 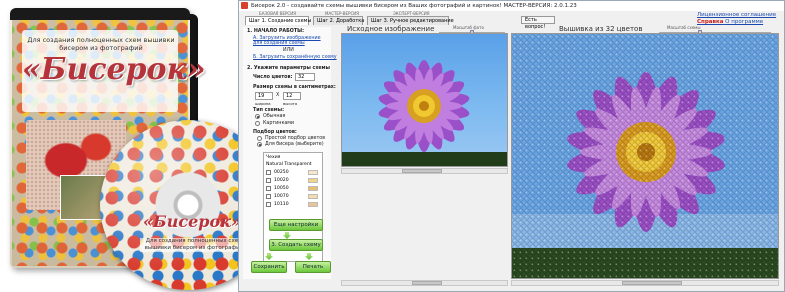 I want to click on type-pictures-label: Картинками, so click(x=279, y=123).